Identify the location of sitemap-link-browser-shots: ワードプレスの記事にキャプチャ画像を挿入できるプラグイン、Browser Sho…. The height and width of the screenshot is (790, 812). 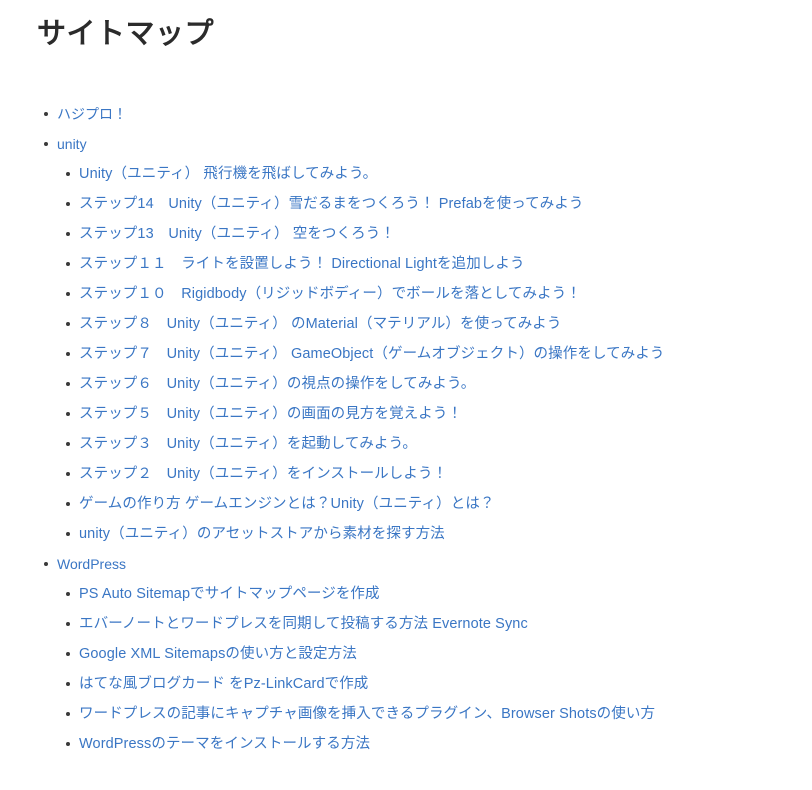
(367, 714).